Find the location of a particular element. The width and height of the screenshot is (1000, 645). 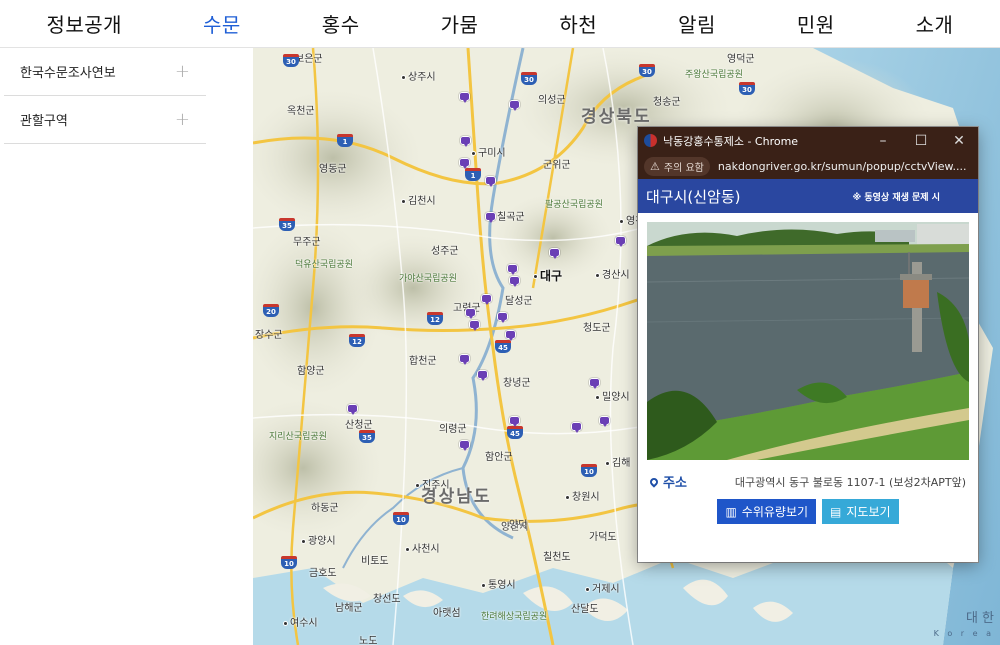

place-label: 상주시 is located at coordinates (418, 75).